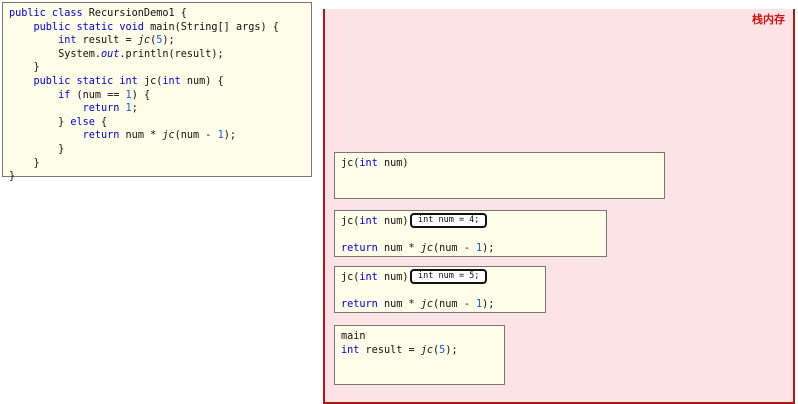 Image resolution: width=798 pixels, height=404 pixels. What do you see at coordinates (499, 164) in the screenshot?
I see `frame-line: jc(int num)` at bounding box center [499, 164].